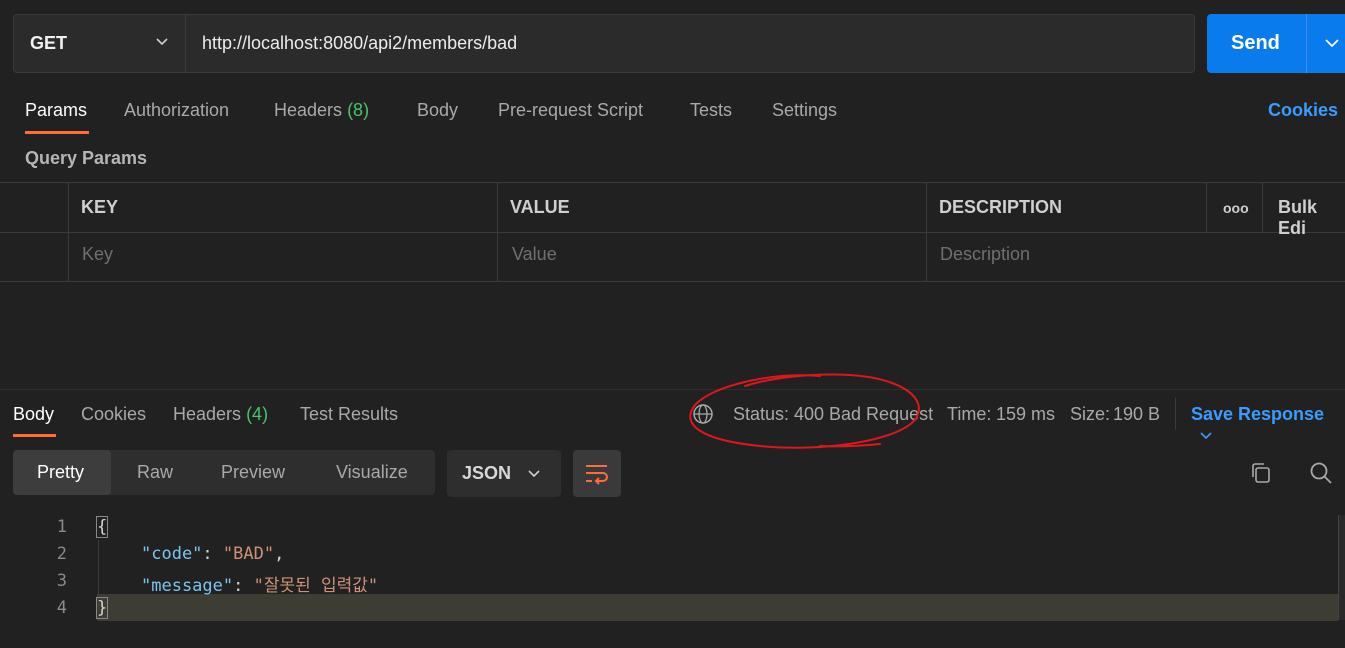 This screenshot has height=648, width=1345. What do you see at coordinates (804, 110) in the screenshot?
I see `tab-settings: Settings` at bounding box center [804, 110].